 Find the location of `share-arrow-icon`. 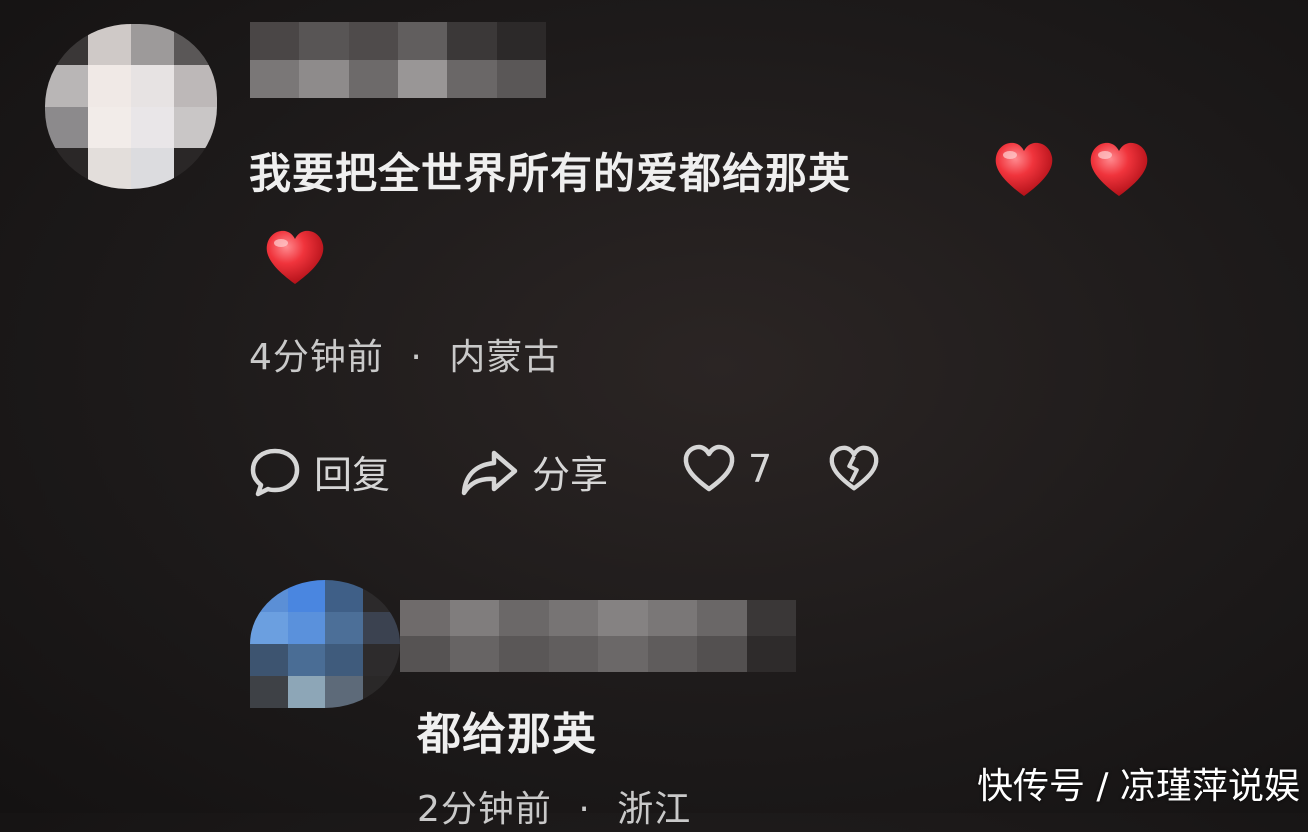

share-arrow-icon is located at coordinates (489, 472).